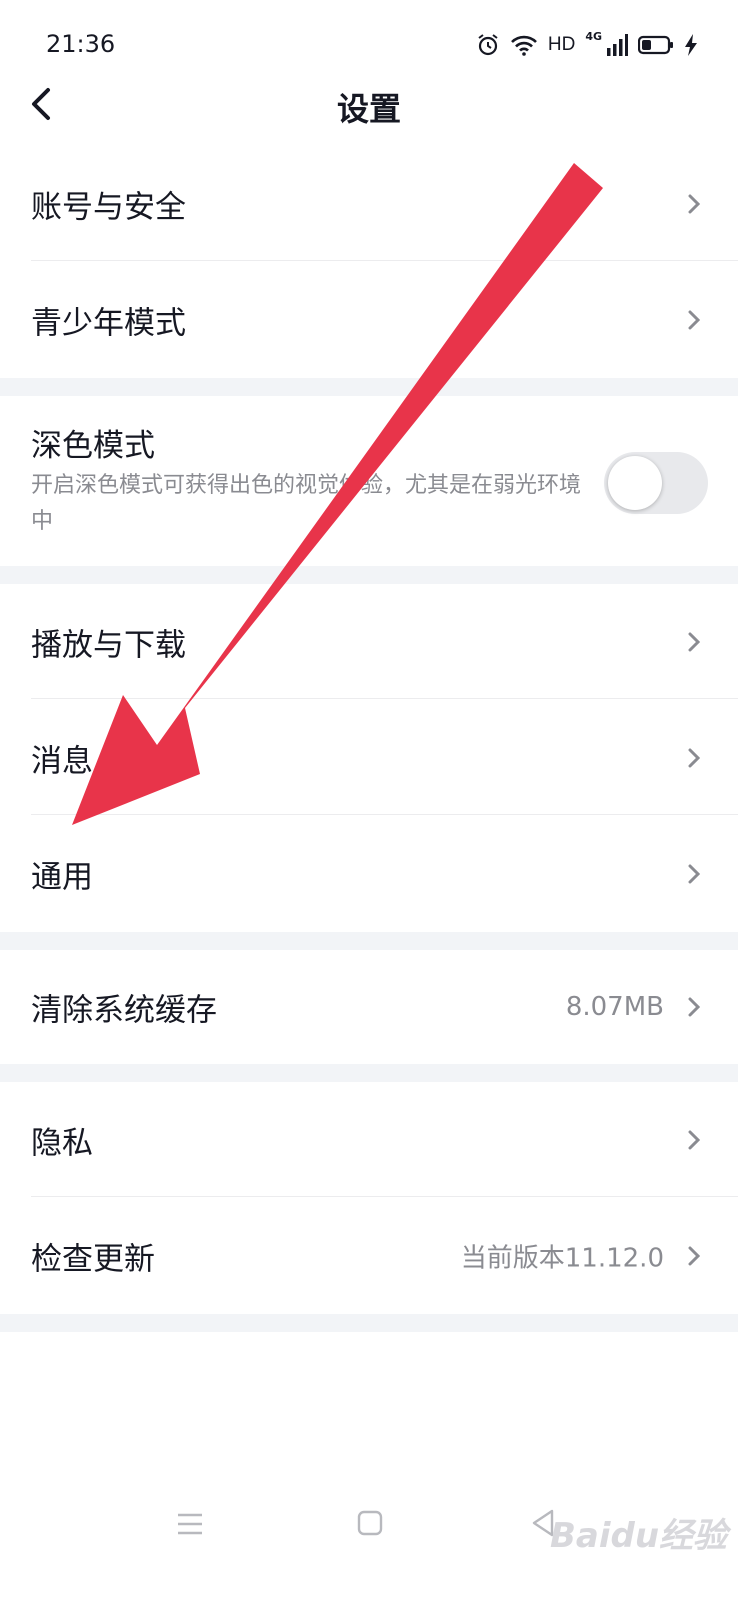  Describe the element at coordinates (370, 1523) in the screenshot. I see `home-icon` at that location.